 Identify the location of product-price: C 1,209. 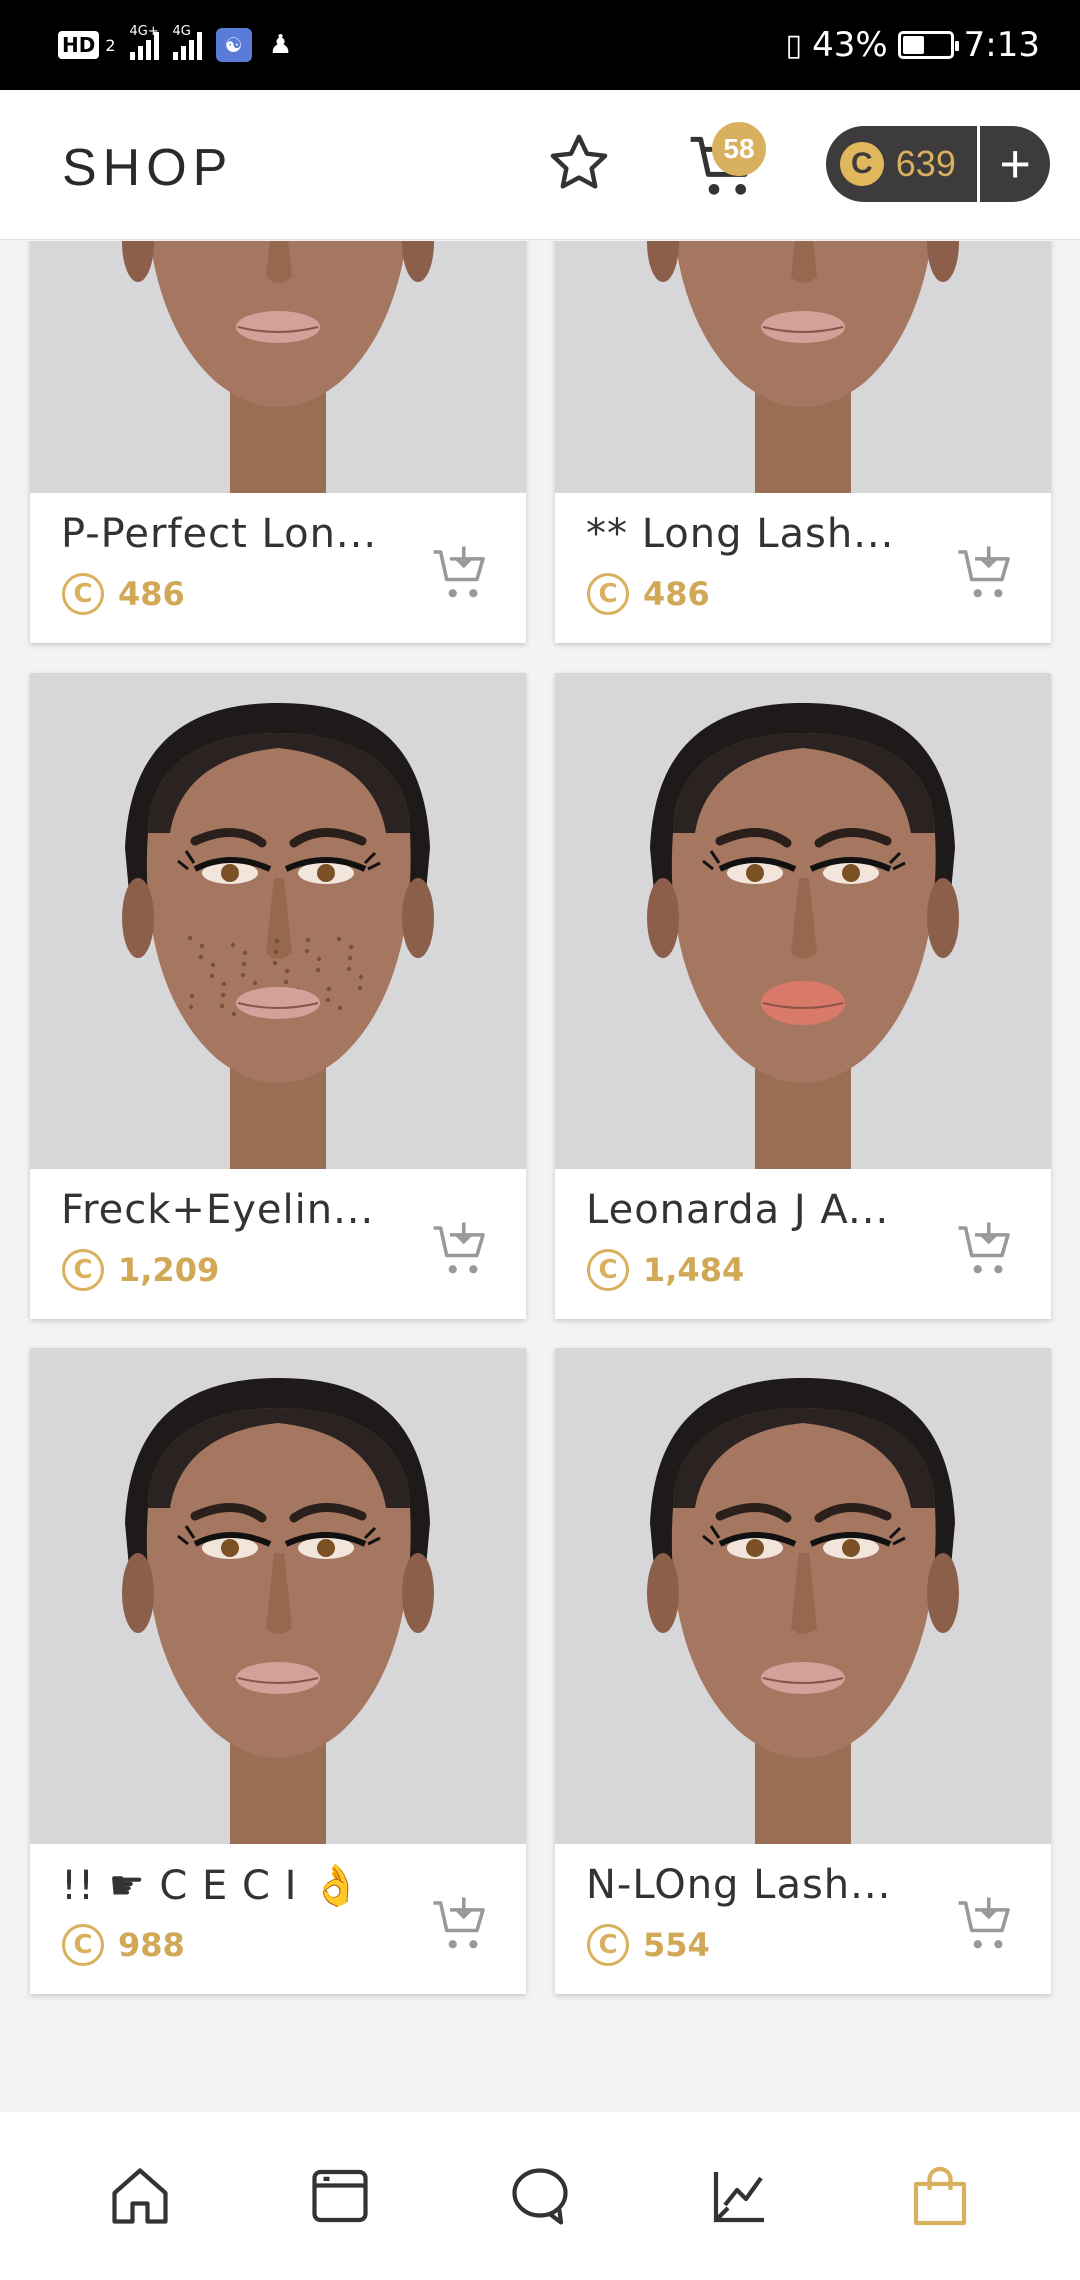
(140, 1270).